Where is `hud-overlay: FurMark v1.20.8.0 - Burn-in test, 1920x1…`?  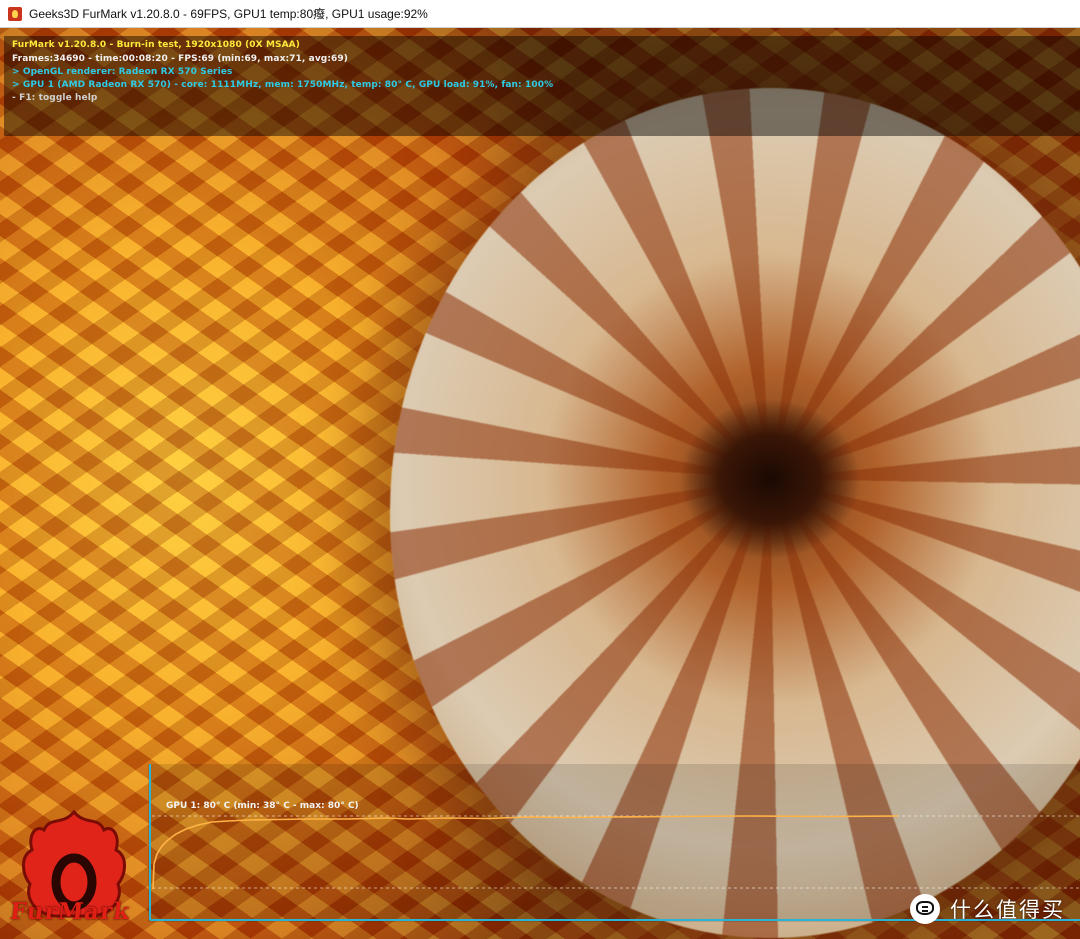 hud-overlay: FurMark v1.20.8.0 - Burn-in test, 1920x1… is located at coordinates (542, 86).